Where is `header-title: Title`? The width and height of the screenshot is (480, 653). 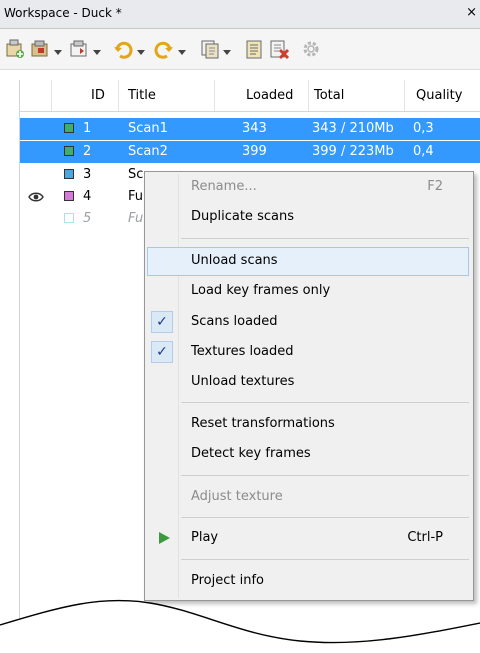
header-title: Title is located at coordinates (142, 95).